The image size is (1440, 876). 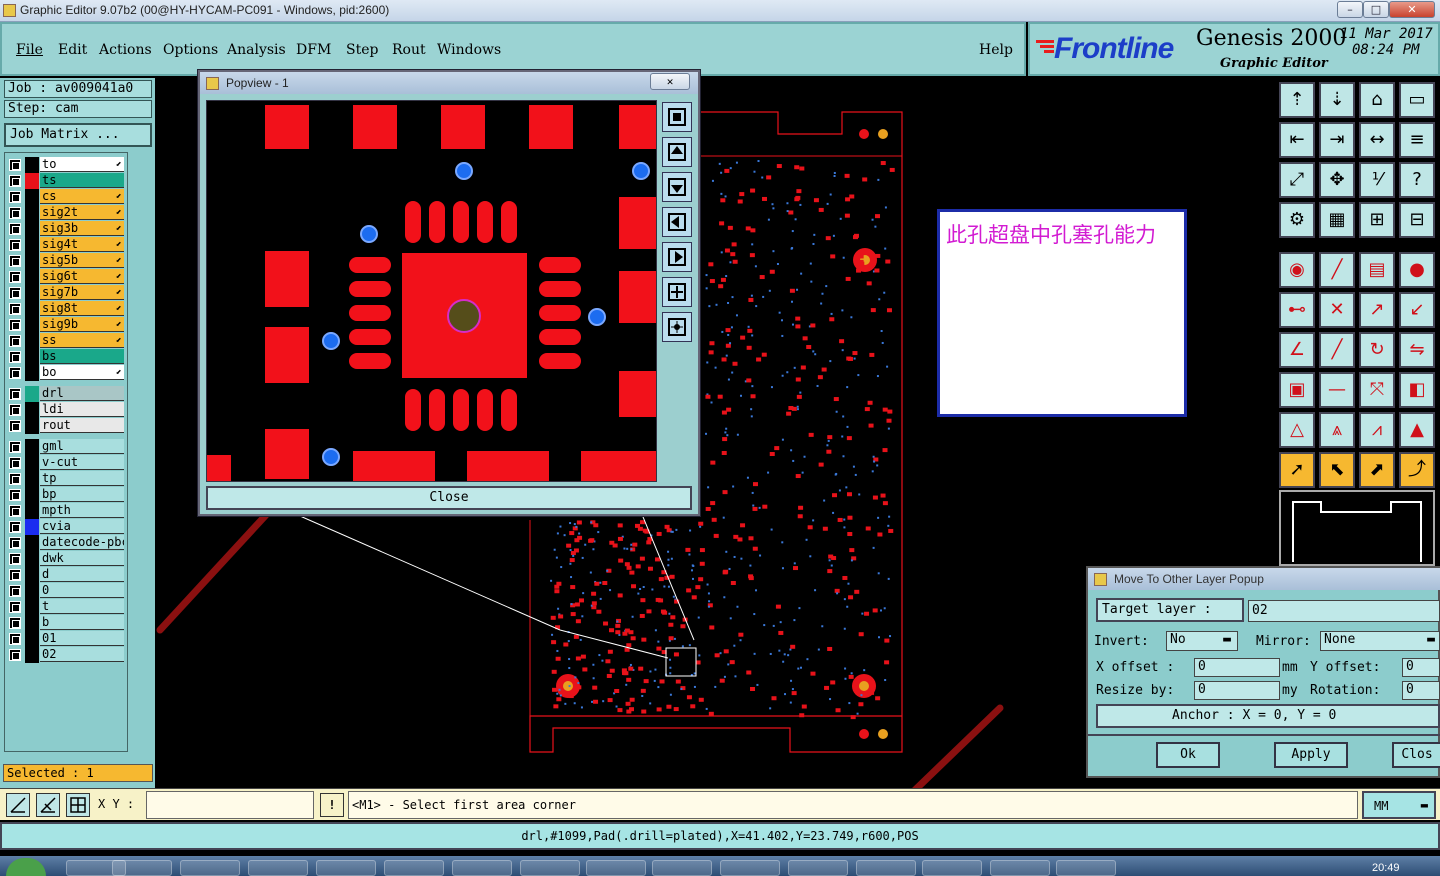 I want to click on y-offset-input: 0, so click(x=1421, y=667).